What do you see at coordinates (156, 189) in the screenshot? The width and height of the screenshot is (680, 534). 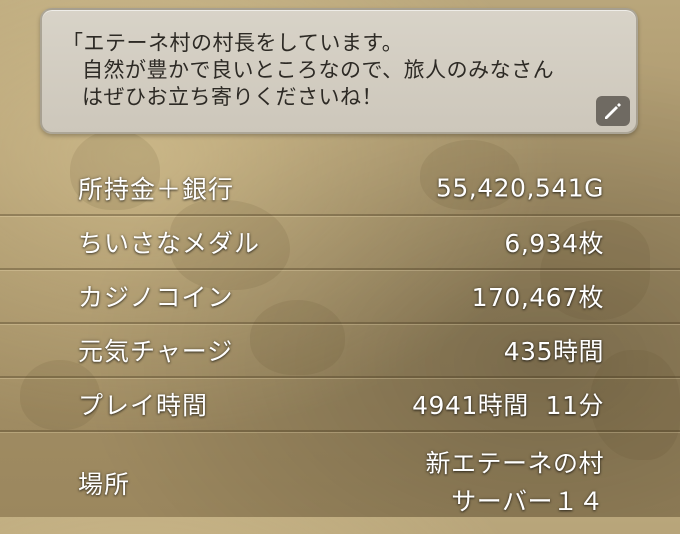 I see `stat-label: 所持金＋銀行` at bounding box center [156, 189].